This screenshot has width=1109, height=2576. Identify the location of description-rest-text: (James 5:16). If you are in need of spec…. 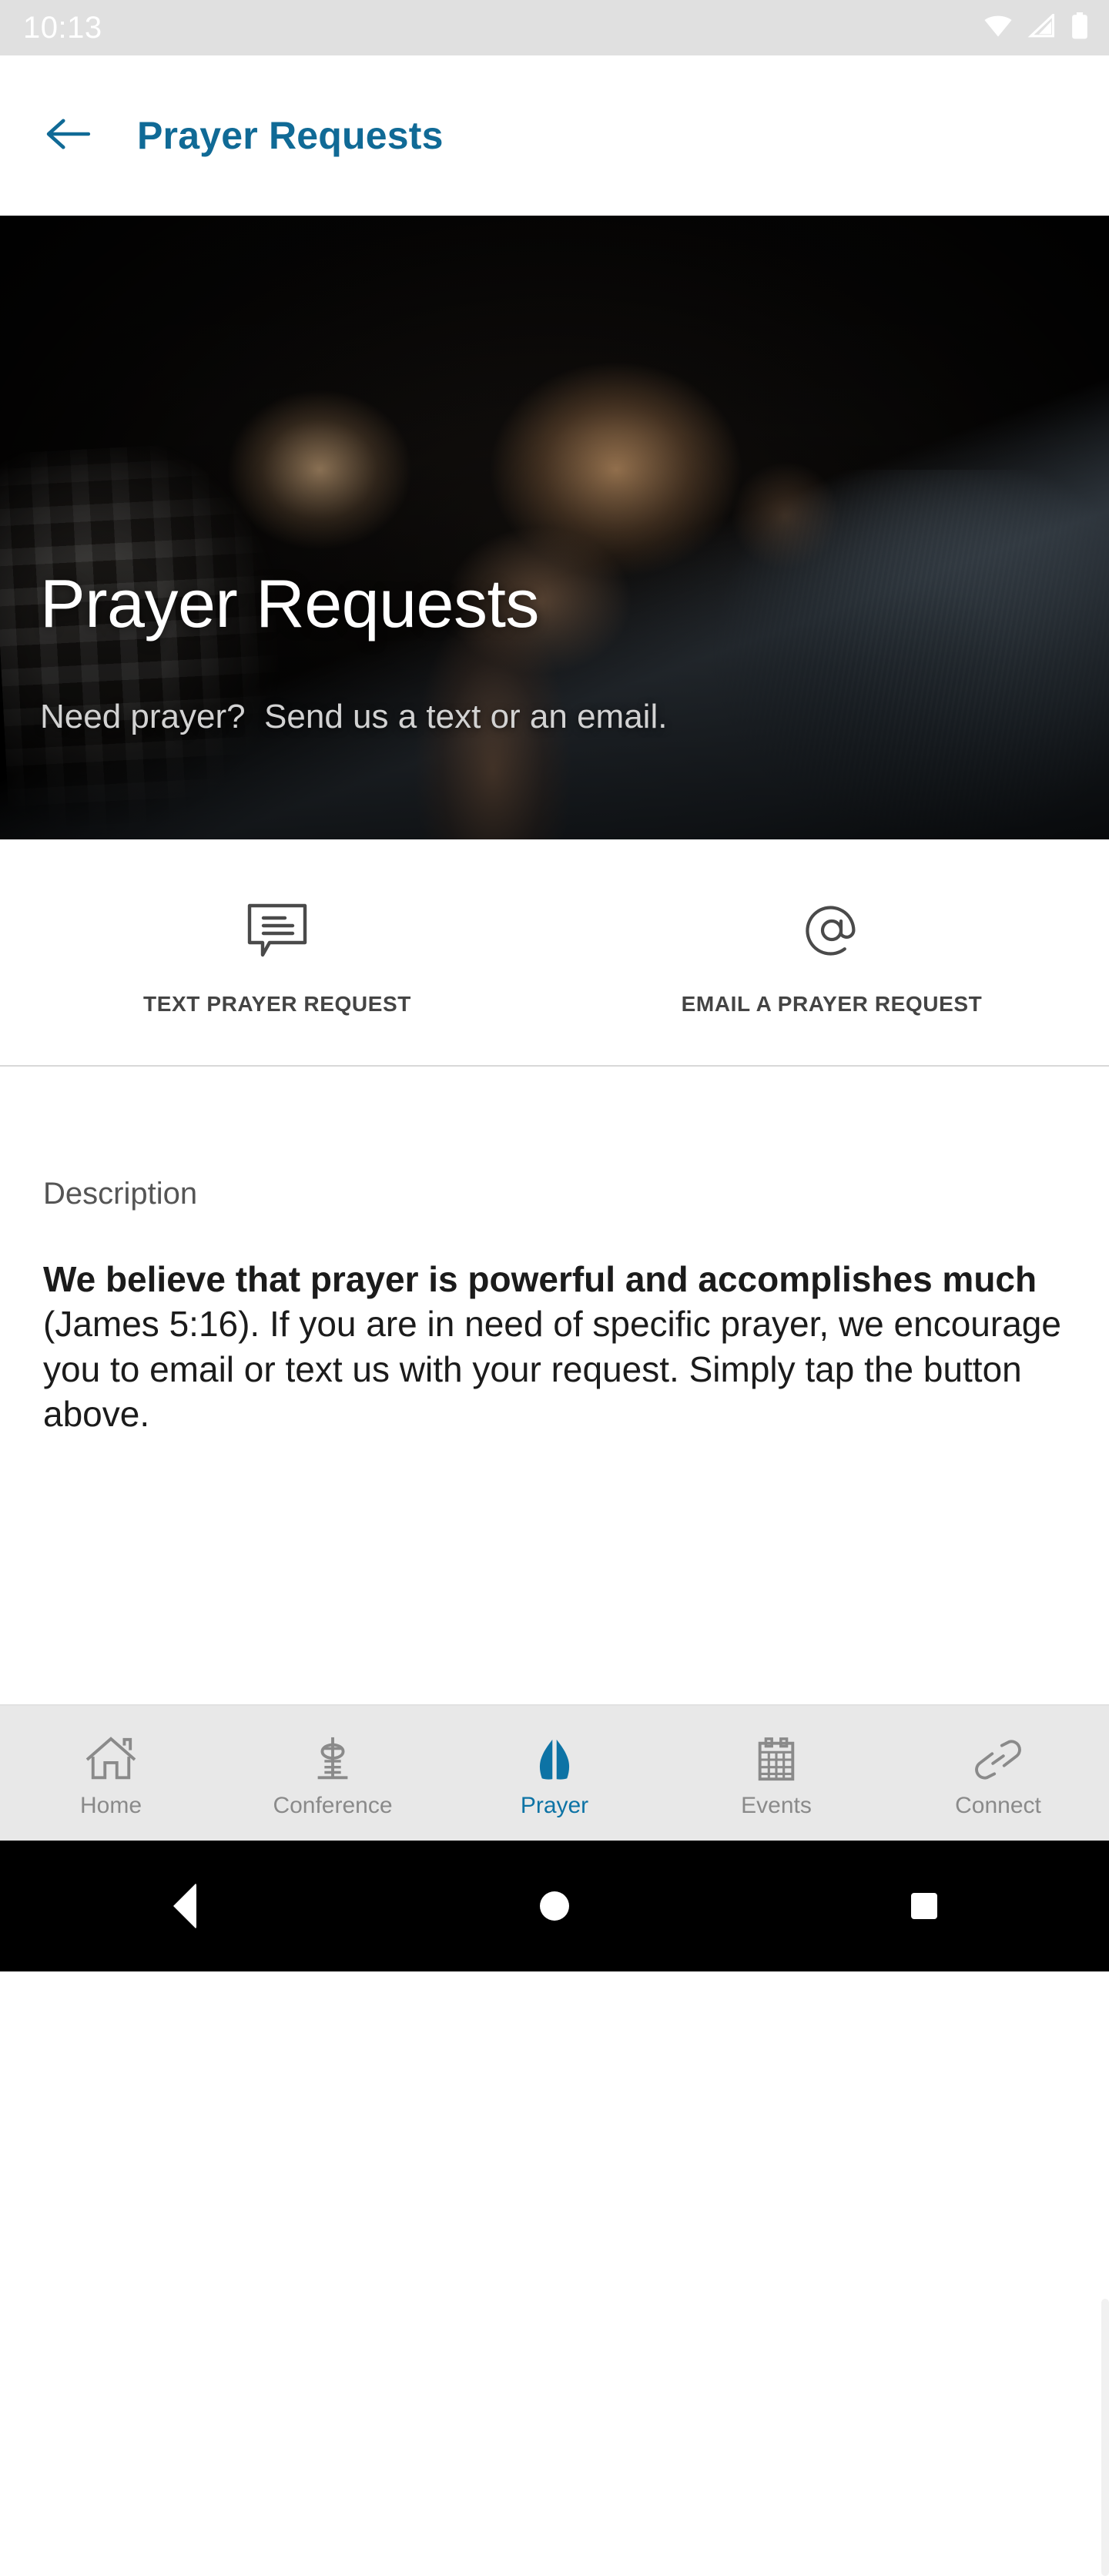
(552, 1369).